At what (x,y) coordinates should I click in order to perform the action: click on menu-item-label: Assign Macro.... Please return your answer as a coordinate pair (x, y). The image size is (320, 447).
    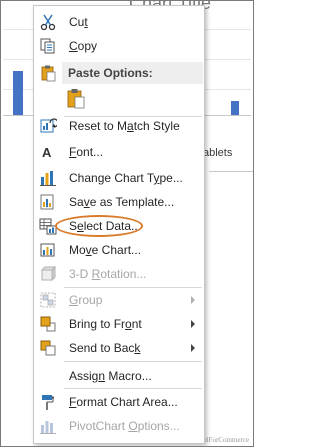
    Looking at the image, I should click on (110, 376).